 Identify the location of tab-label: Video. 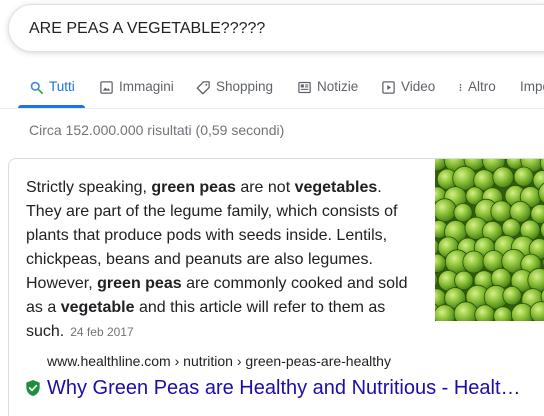
(418, 86).